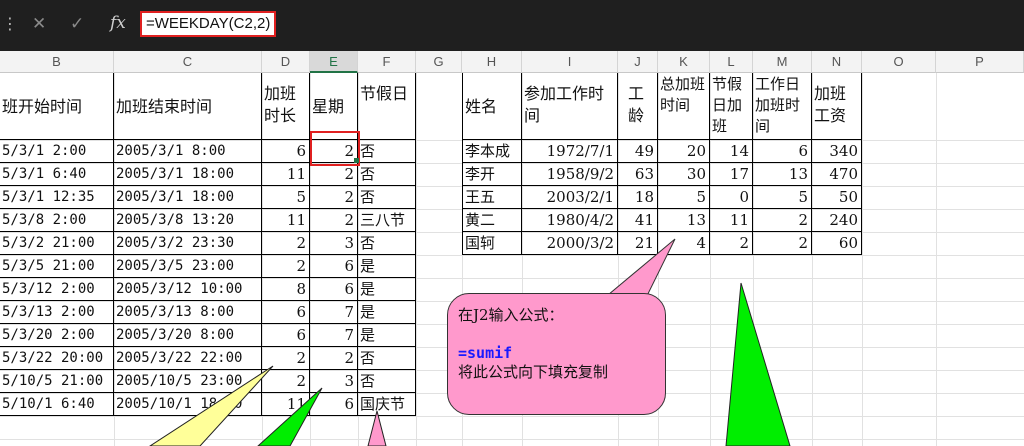  I want to click on callout-note: 在J2输入公式： =sumif 将此公式向下填充复制, so click(556, 354).